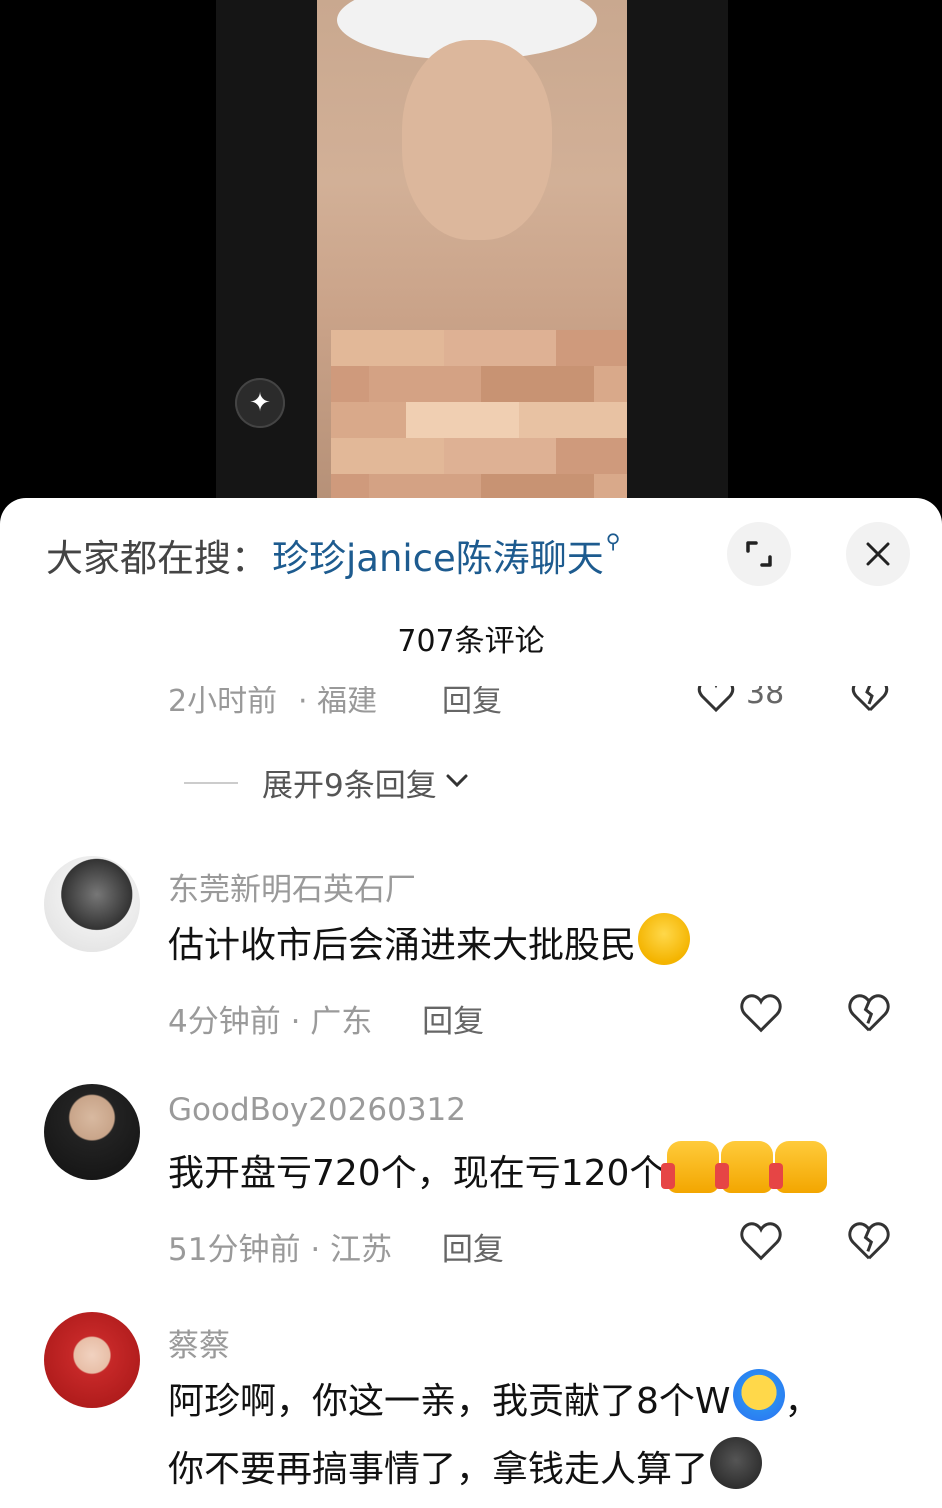 Image resolution: width=942 pixels, height=1508 pixels. Describe the element at coordinates (533, 702) in the screenshot. I see `partial-comment-meta: 2小时前 · 福建 回复 38` at that location.